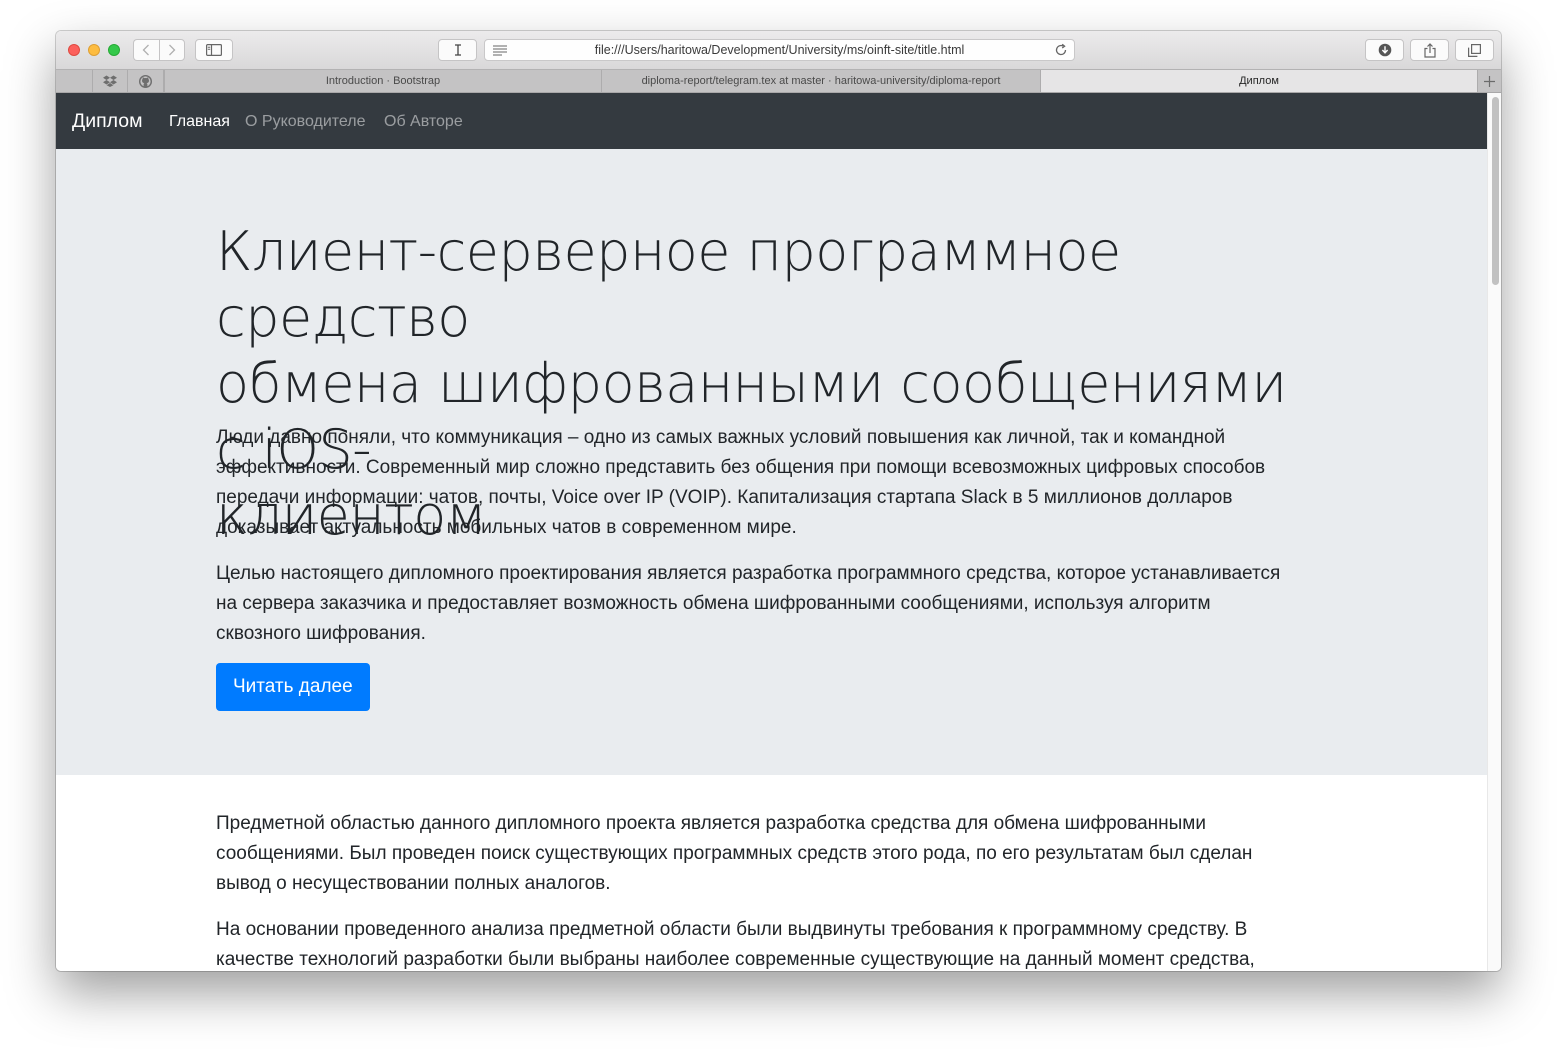  I want to click on tabs-overview-icon, so click(1474, 50).